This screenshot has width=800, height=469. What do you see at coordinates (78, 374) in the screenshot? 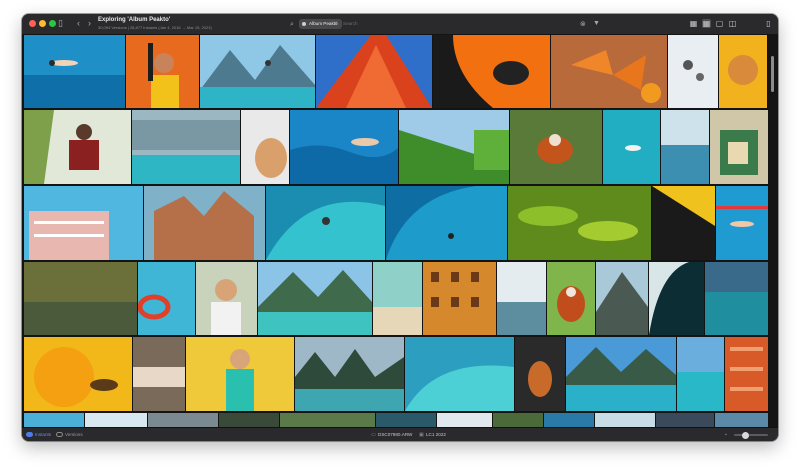
I see `photo-yellow-flower-bee` at bounding box center [78, 374].